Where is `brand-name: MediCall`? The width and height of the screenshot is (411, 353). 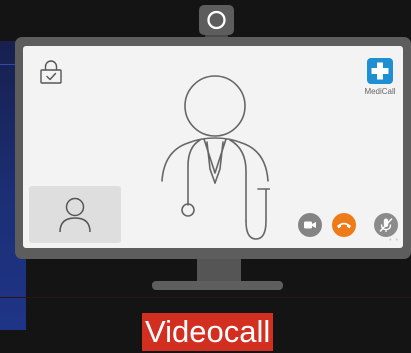
brand-name: MediCall is located at coordinates (380, 91).